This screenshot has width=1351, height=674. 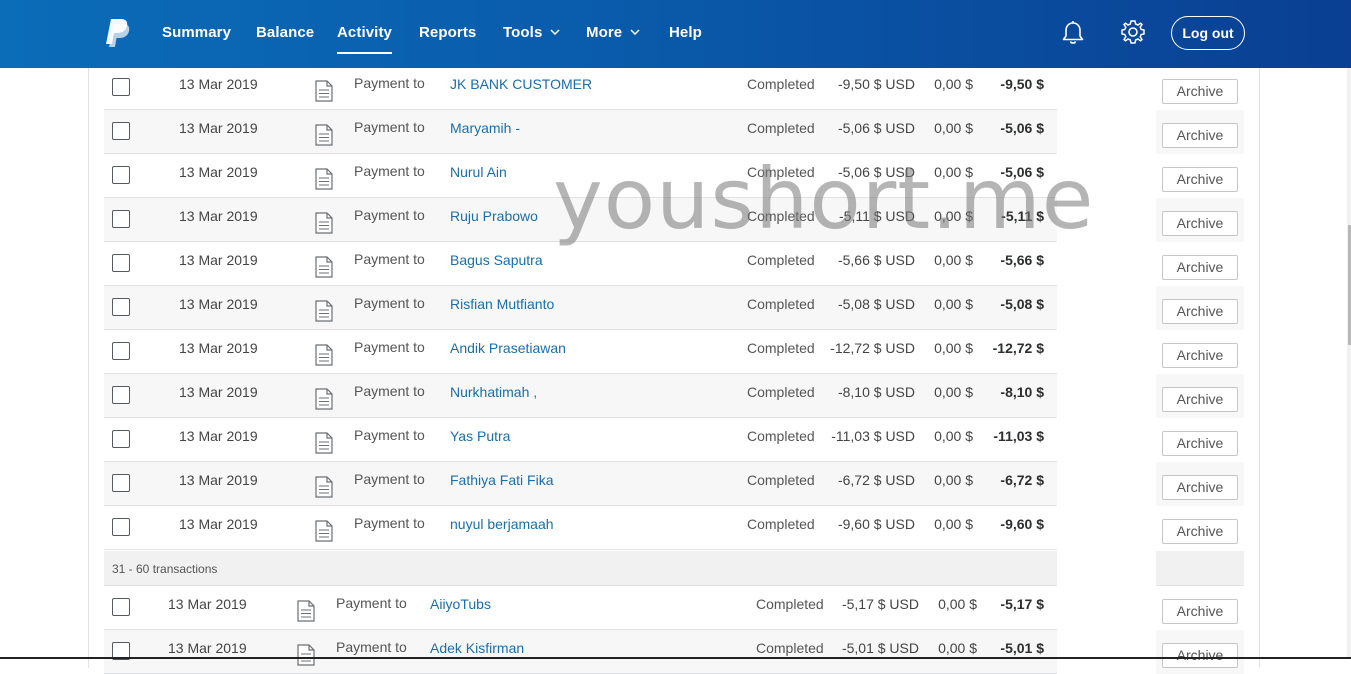 I want to click on nav-help: Help, so click(x=685, y=32).